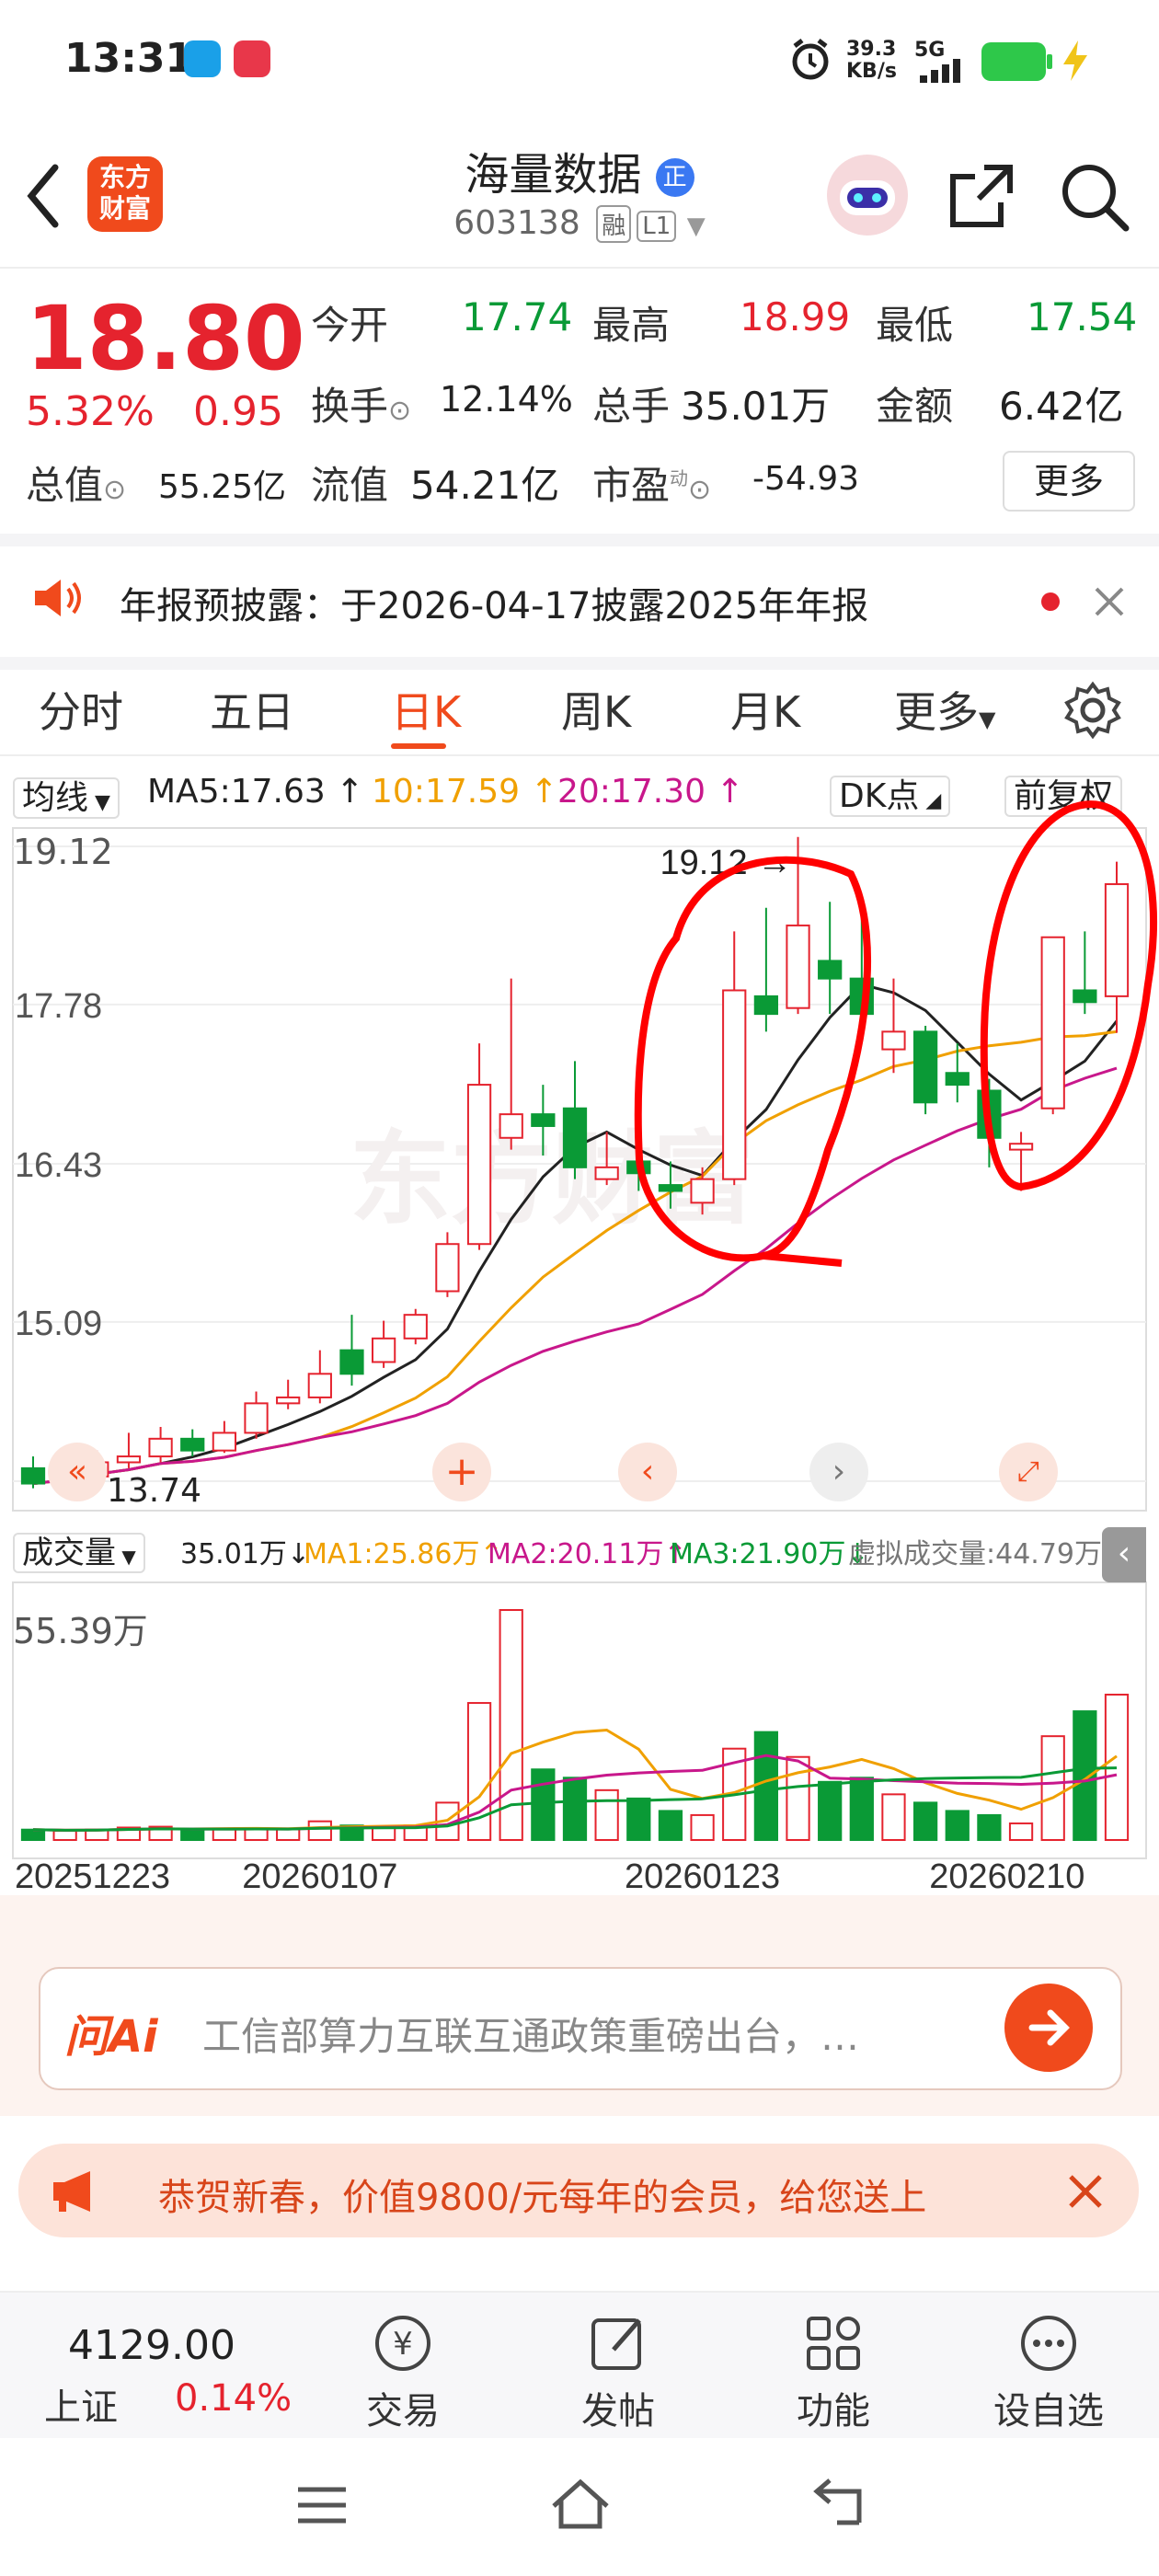 The width and height of the screenshot is (1159, 2576). I want to click on mktcap-value: 55.25亿, so click(222, 487).